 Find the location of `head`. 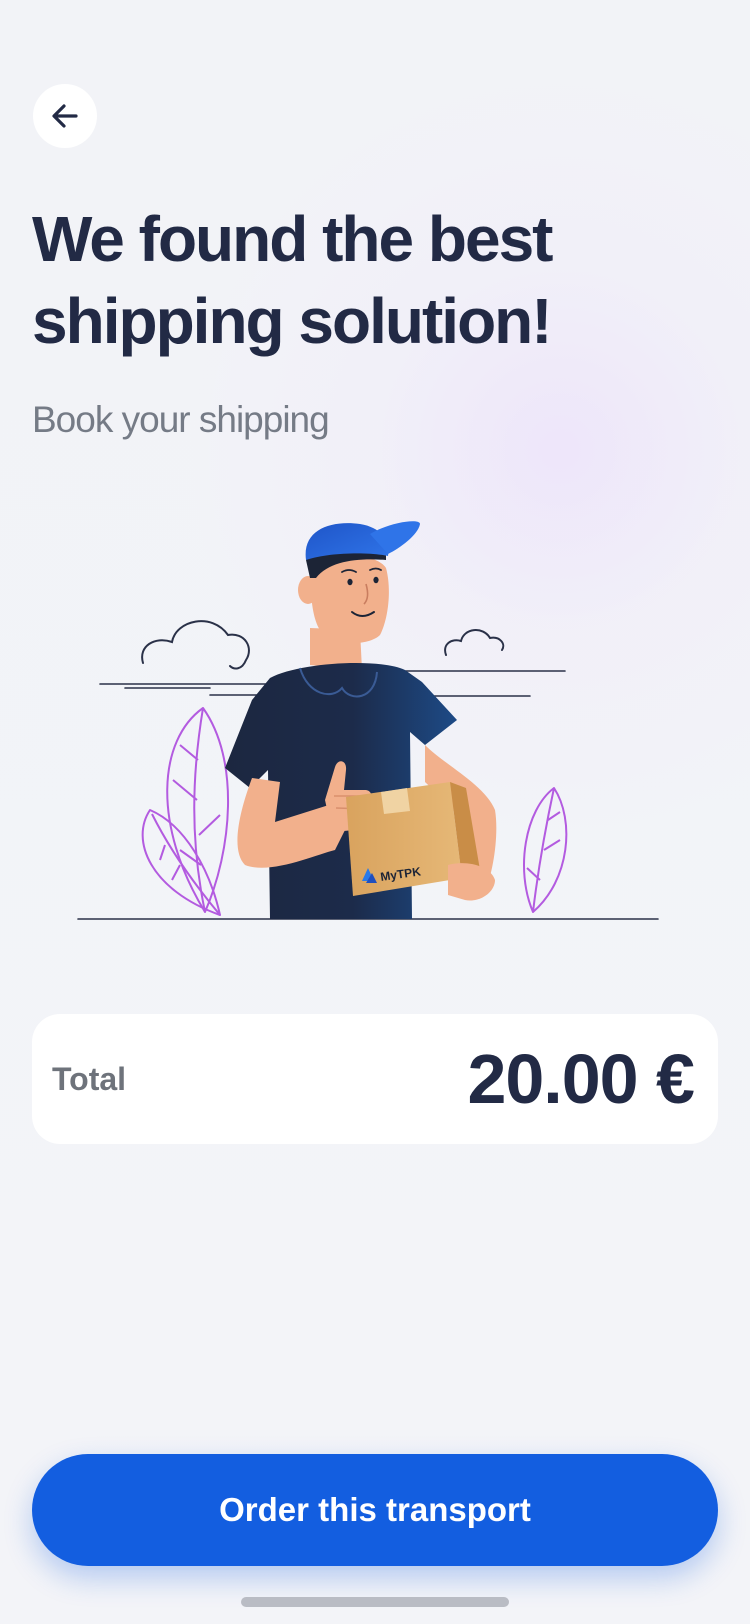

head is located at coordinates (359, 582).